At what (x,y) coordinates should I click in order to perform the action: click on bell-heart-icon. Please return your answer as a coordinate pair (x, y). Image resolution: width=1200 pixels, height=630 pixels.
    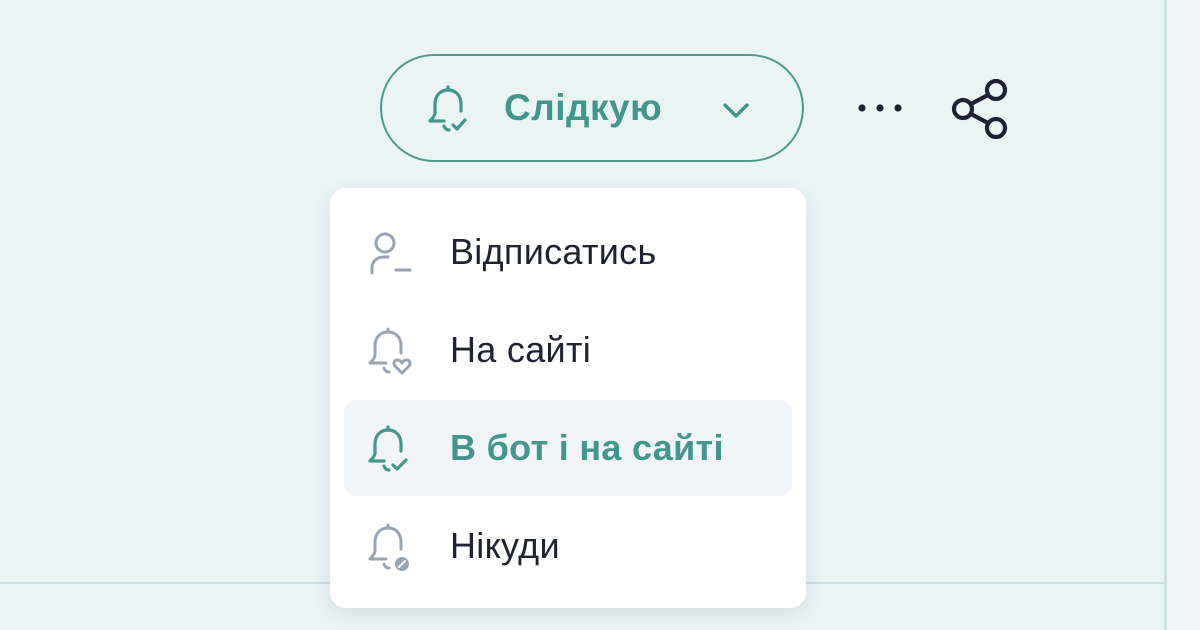
    Looking at the image, I should click on (390, 351).